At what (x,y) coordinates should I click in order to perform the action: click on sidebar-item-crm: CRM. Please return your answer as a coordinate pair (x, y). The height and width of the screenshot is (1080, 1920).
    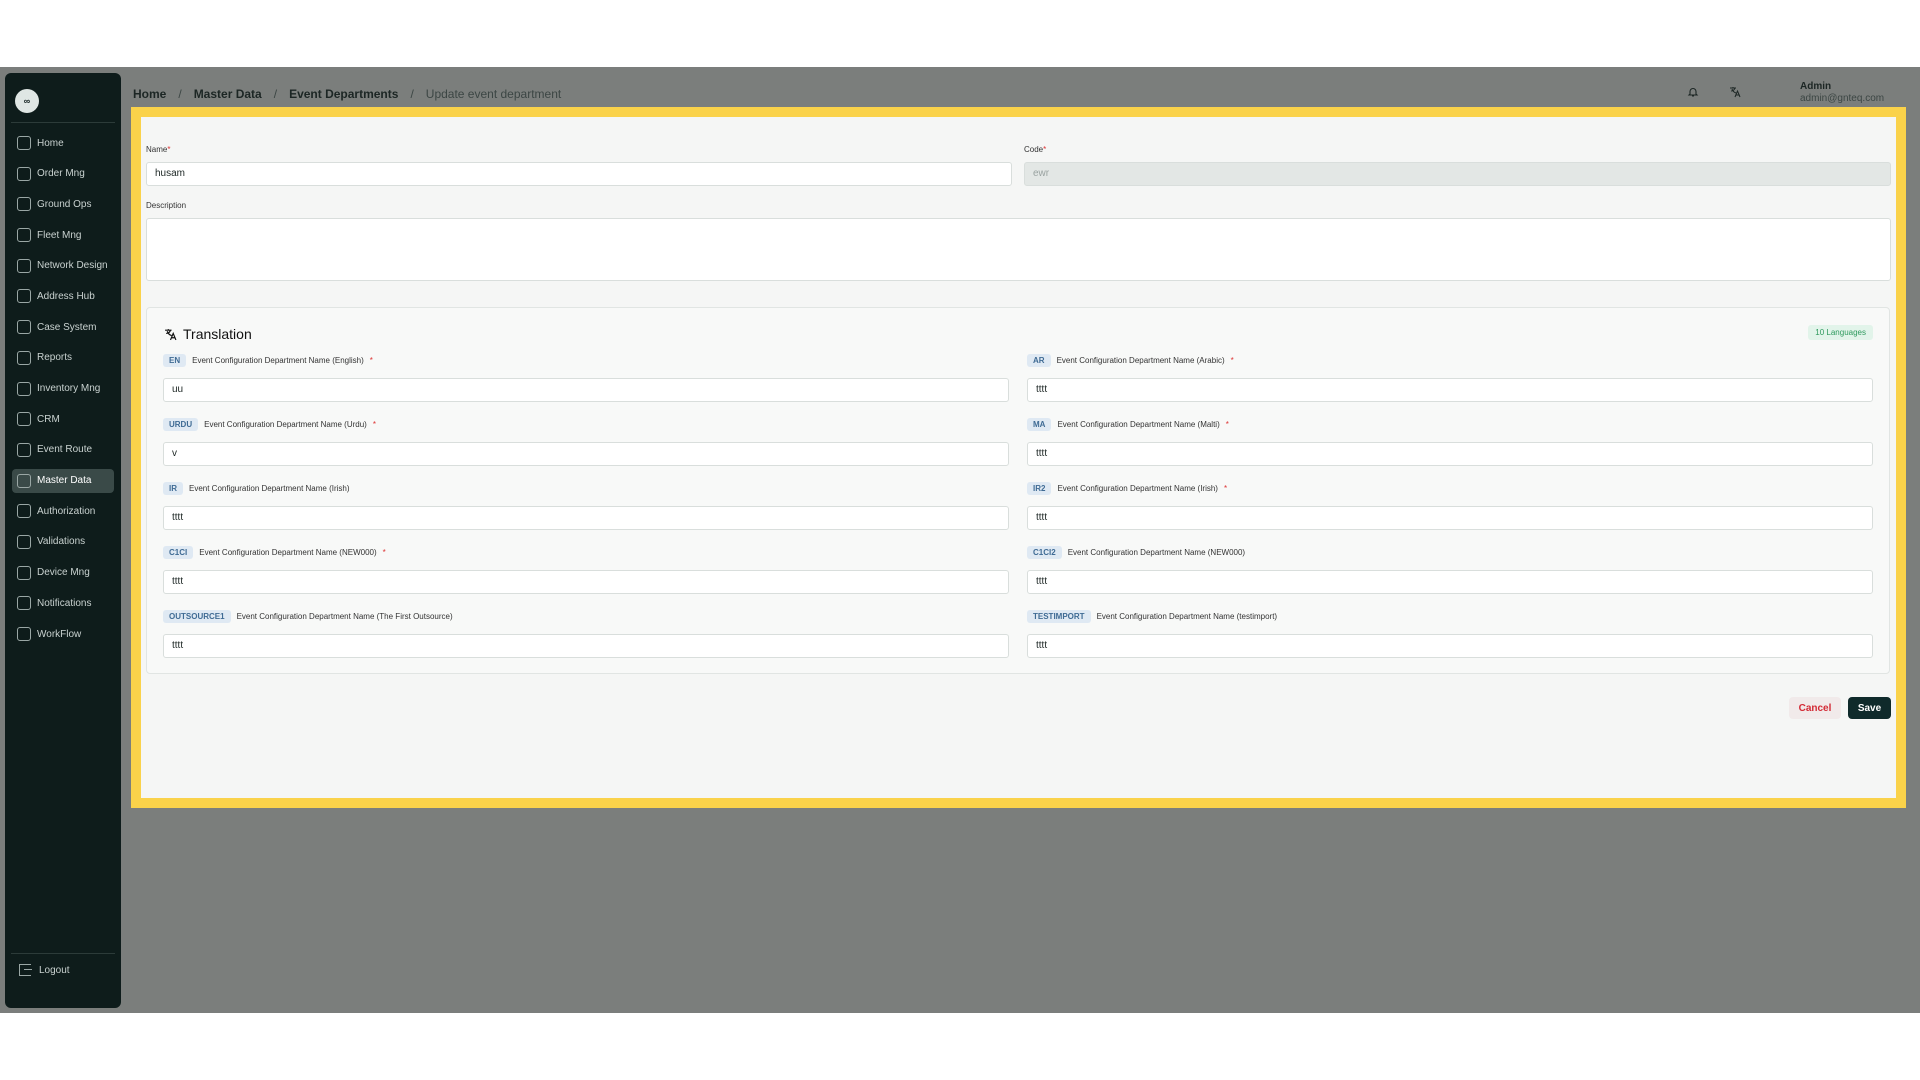
    Looking at the image, I should click on (63, 419).